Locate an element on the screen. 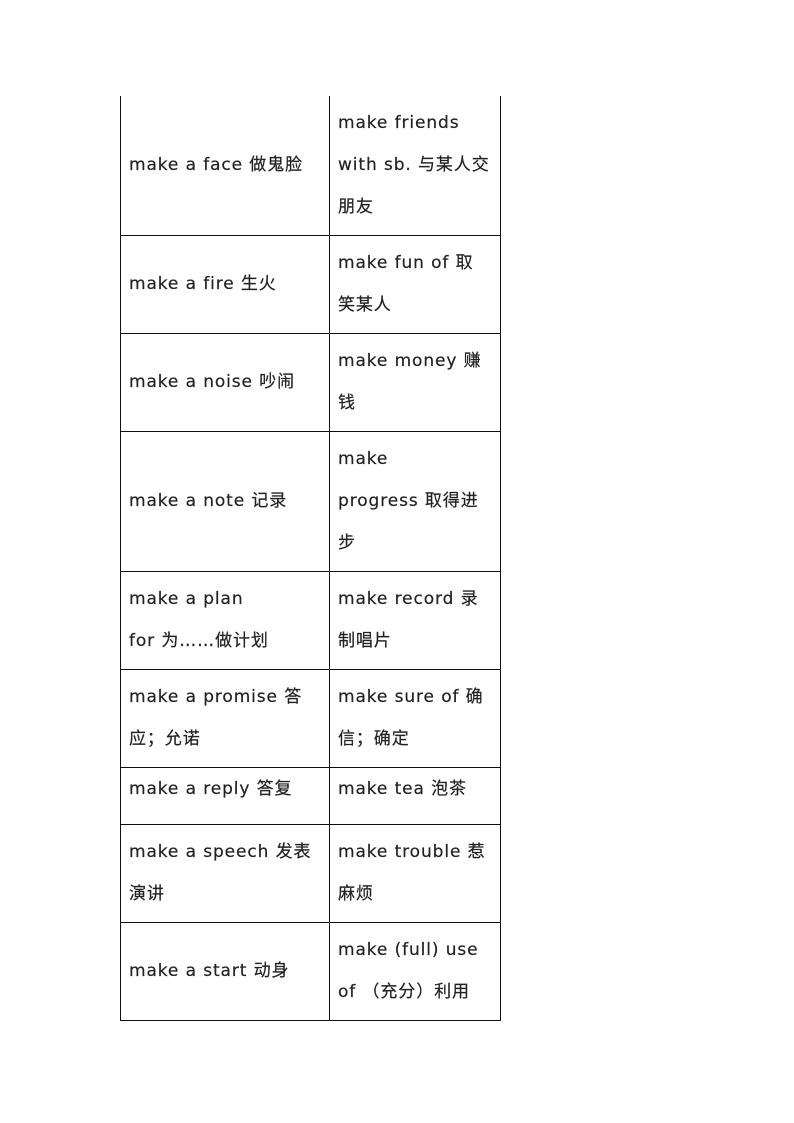 This screenshot has height=1123, width=794. phrase-cell-right: make progress 取得进 步 is located at coordinates (415, 501).